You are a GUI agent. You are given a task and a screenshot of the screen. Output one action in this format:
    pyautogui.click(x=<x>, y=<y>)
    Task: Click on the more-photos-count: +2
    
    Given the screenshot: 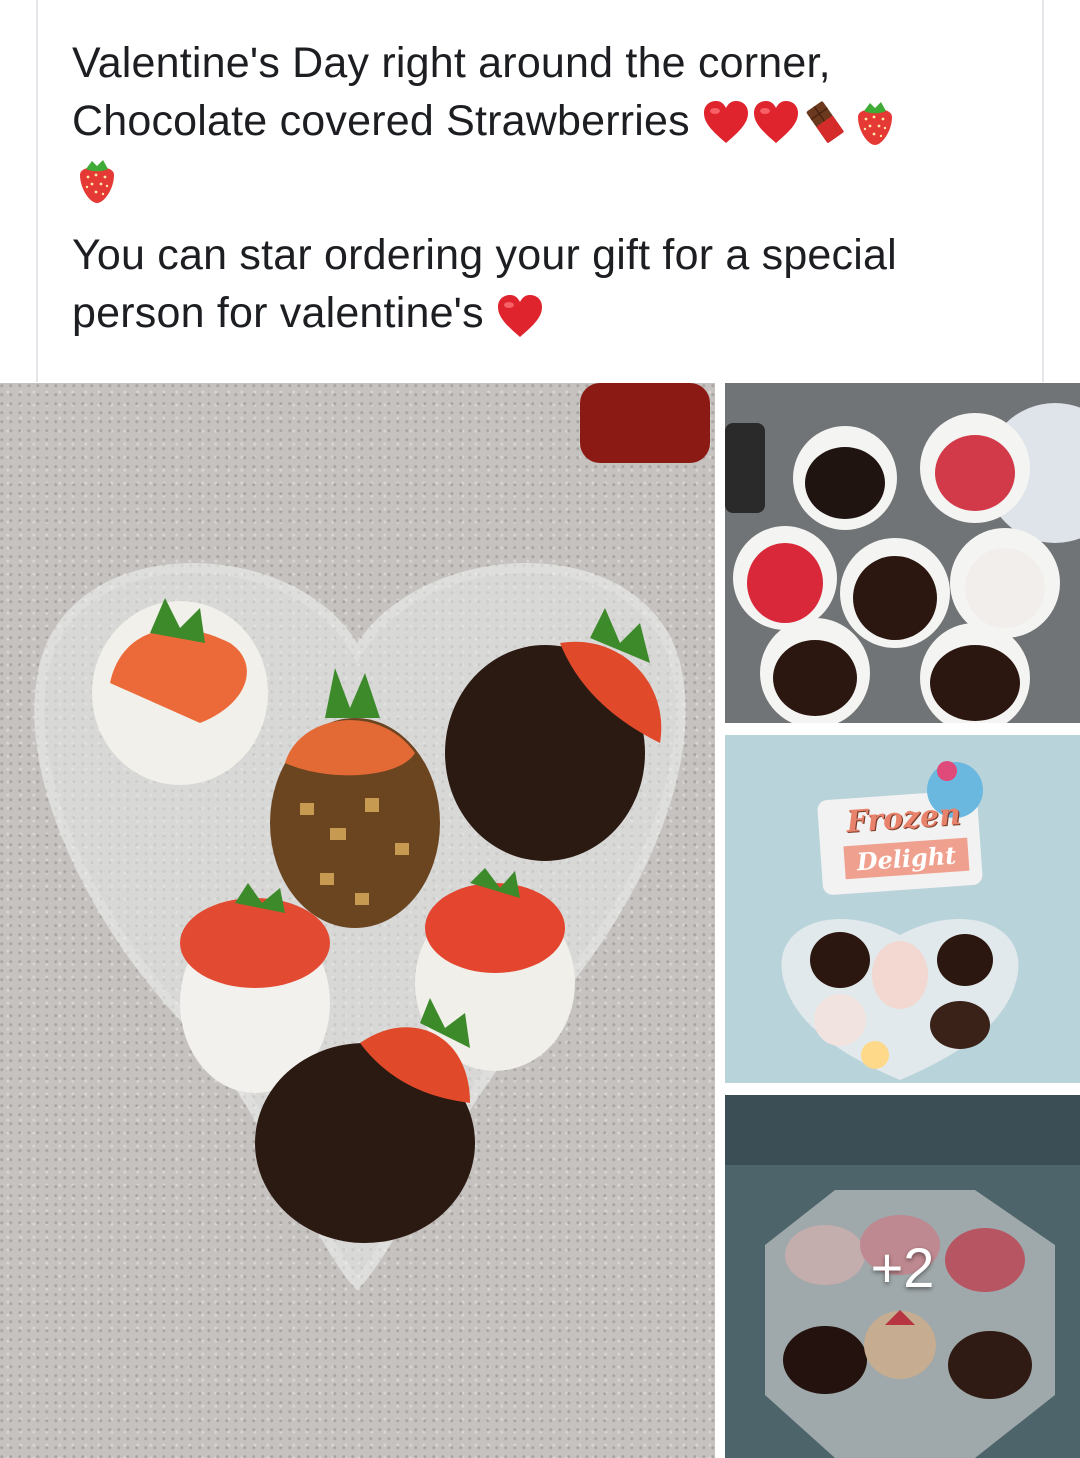 What is the action you would take?
    pyautogui.click(x=902, y=1267)
    